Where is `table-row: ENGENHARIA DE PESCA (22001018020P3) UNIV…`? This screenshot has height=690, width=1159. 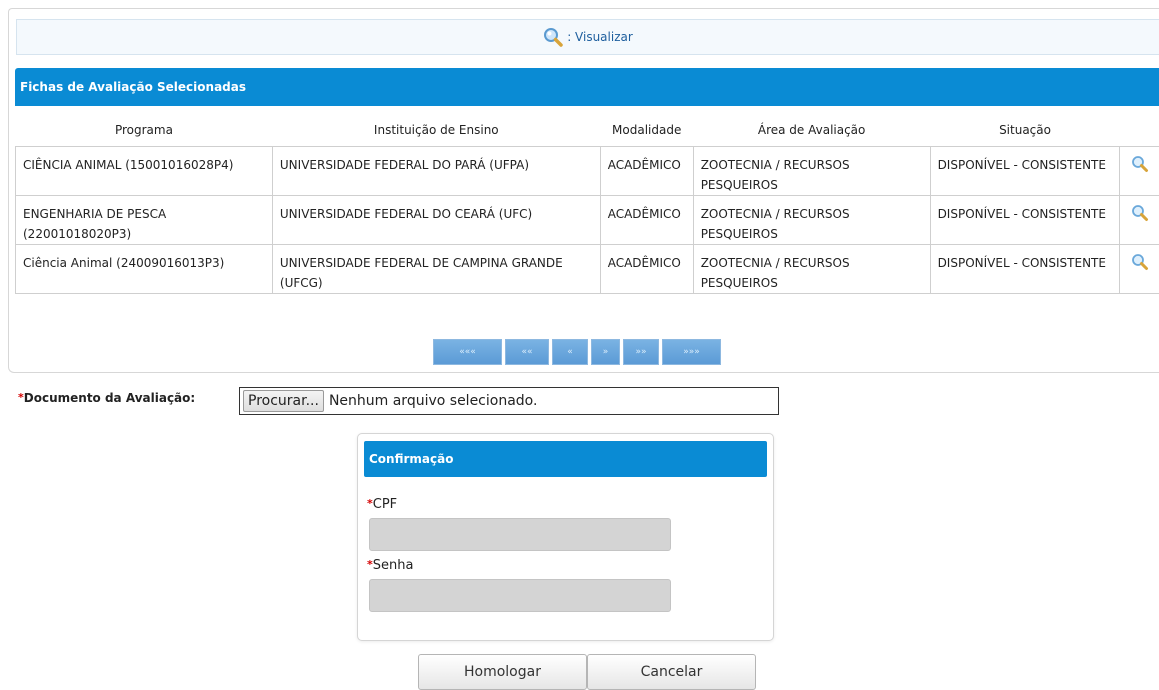
table-row: ENGENHARIA DE PESCA (22001018020P3) UNIV… is located at coordinates (587, 220).